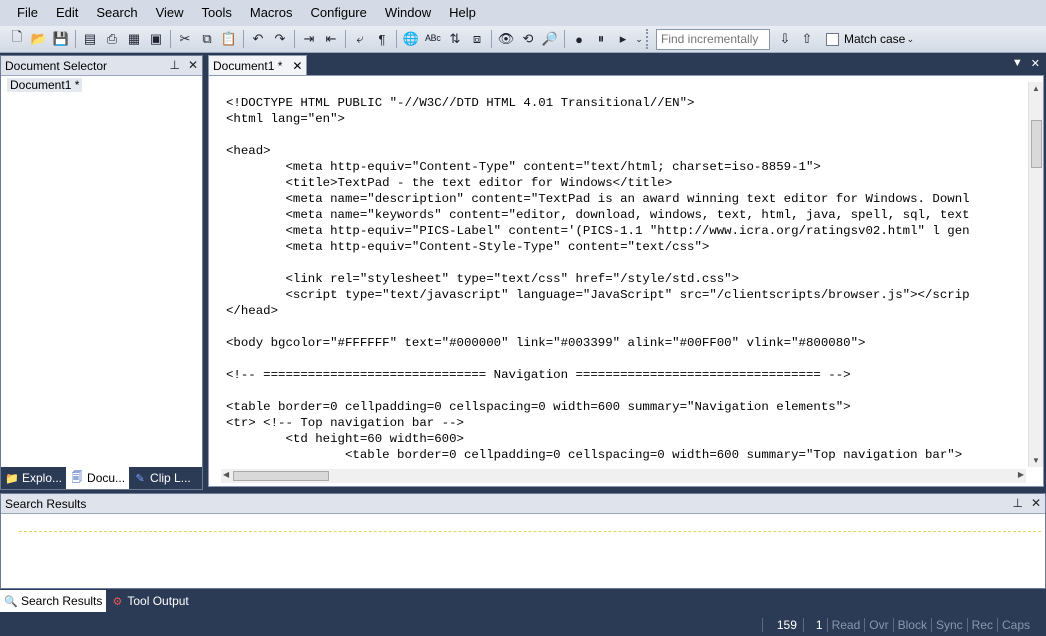  Describe the element at coordinates (112, 39) in the screenshot. I see `print-icon: ⎙` at that location.